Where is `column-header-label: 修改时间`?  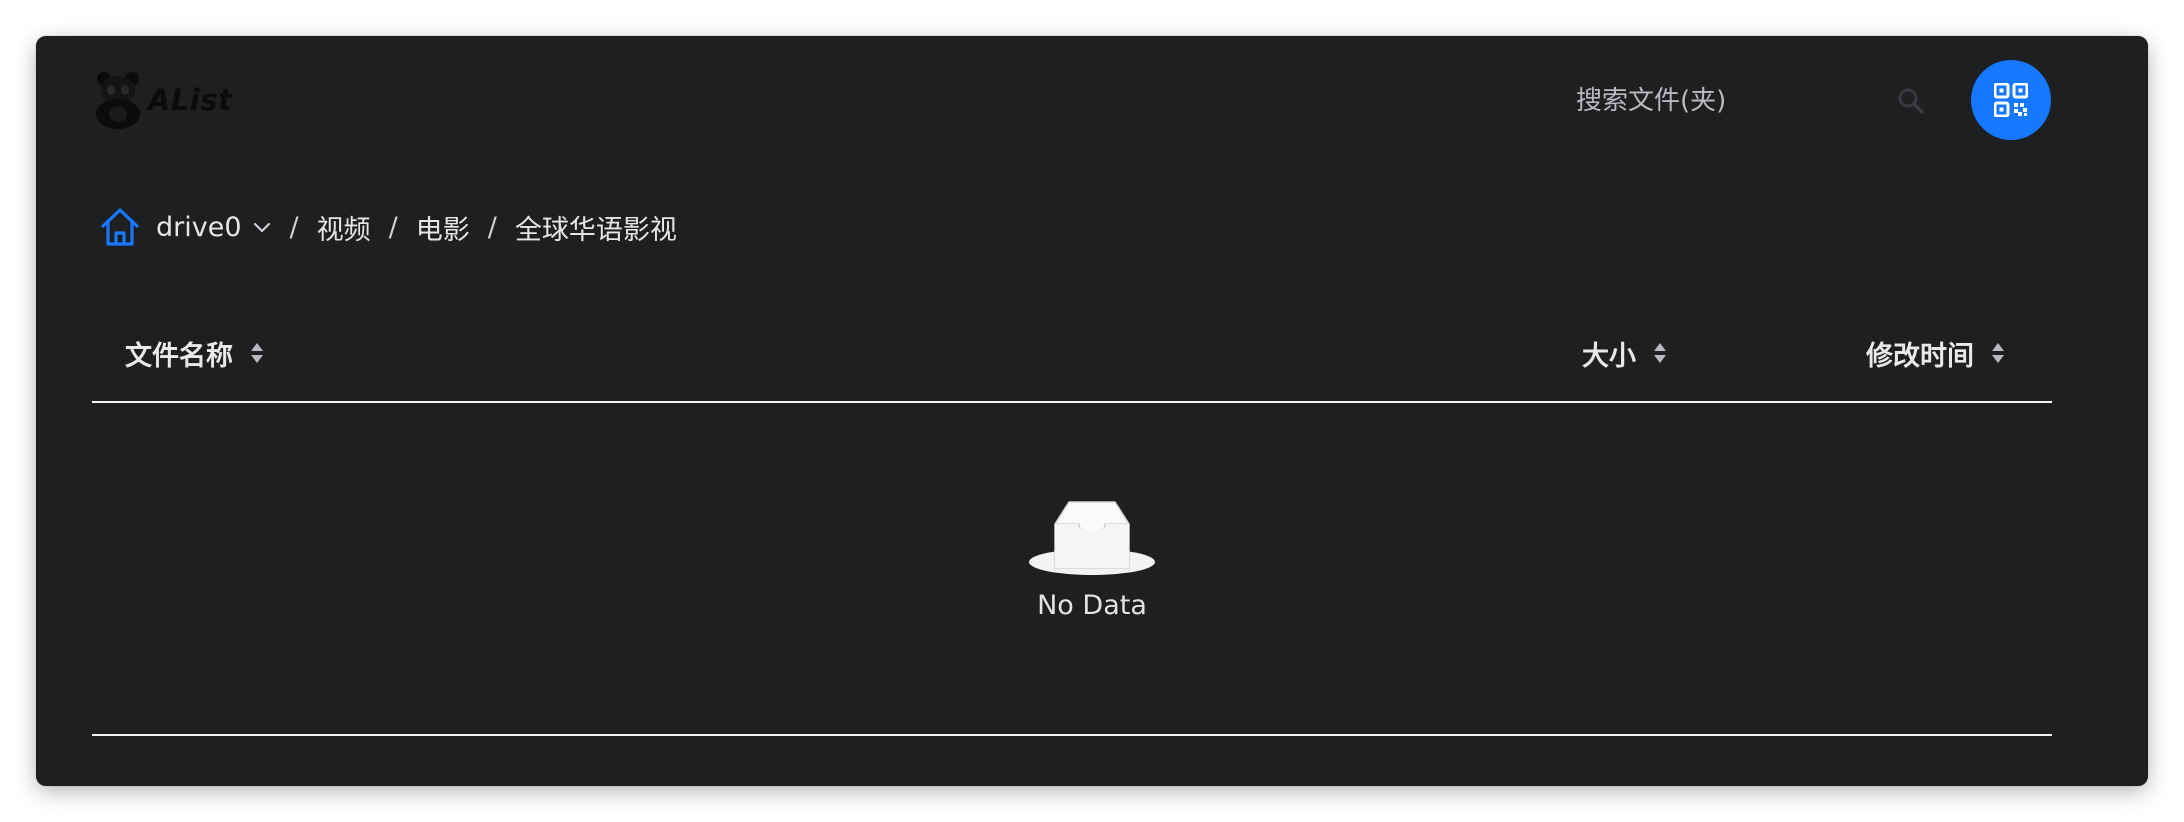 column-header-label: 修改时间 is located at coordinates (1920, 356).